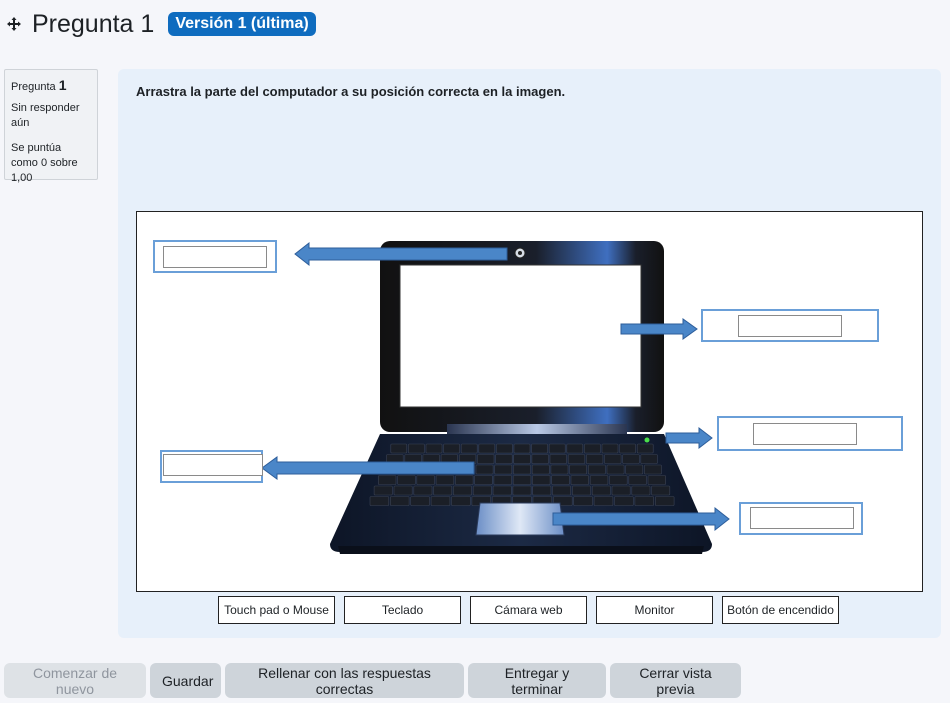  Describe the element at coordinates (675, 680) in the screenshot. I see `close-preview-button: Cerrar vista previa` at that location.